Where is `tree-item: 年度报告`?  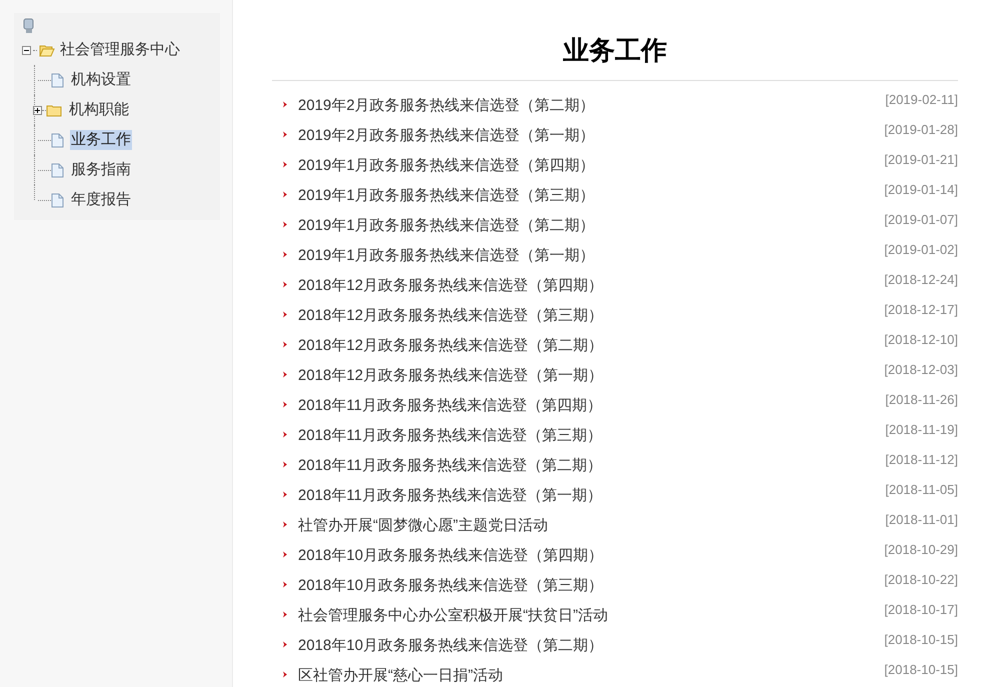 tree-item: 年度报告 is located at coordinates (101, 200).